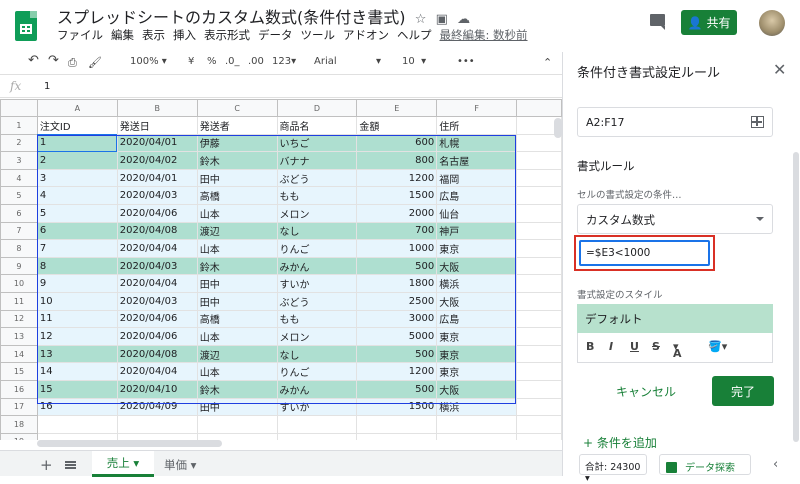 This screenshot has width=800, height=484. I want to click on cell: 3000, so click(397, 319).